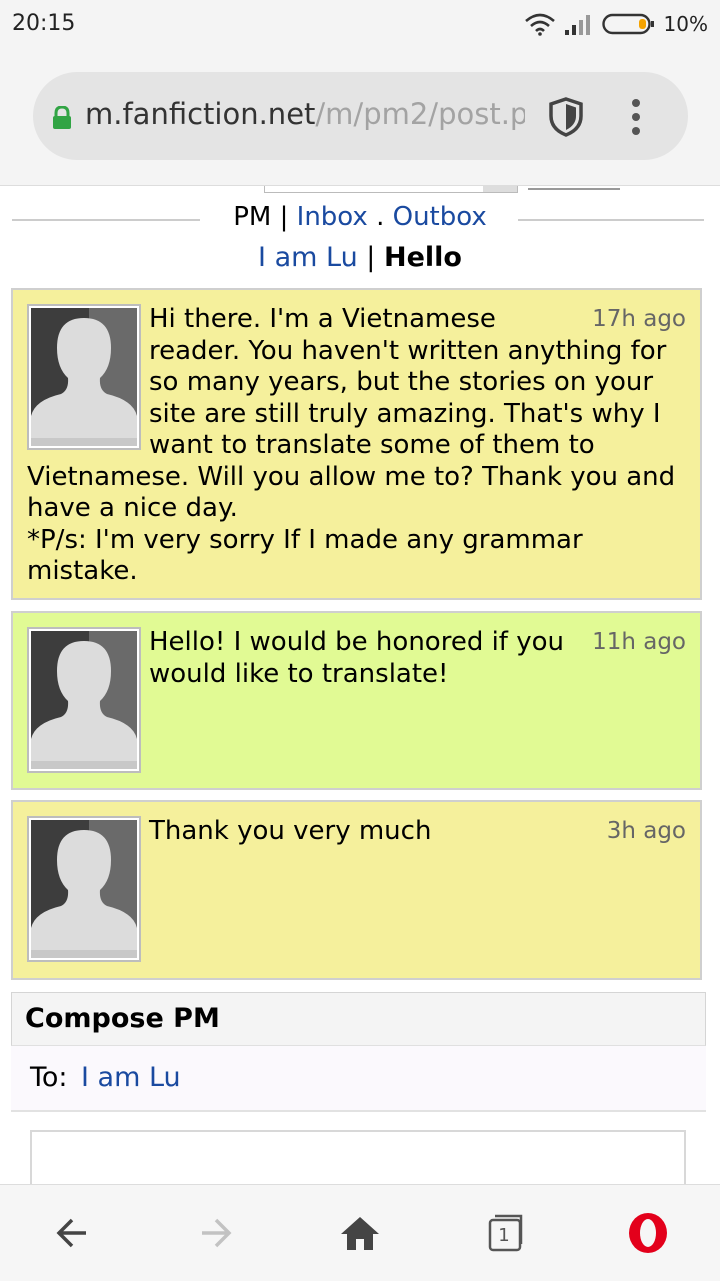 Image resolution: width=720 pixels, height=1281 pixels. I want to click on back-button, so click(72, 1233).